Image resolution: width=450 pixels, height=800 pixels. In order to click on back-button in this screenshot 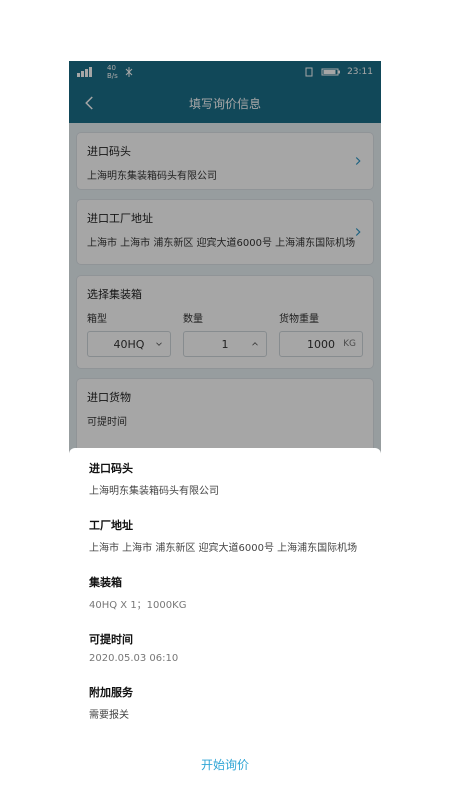, I will do `click(90, 103)`.